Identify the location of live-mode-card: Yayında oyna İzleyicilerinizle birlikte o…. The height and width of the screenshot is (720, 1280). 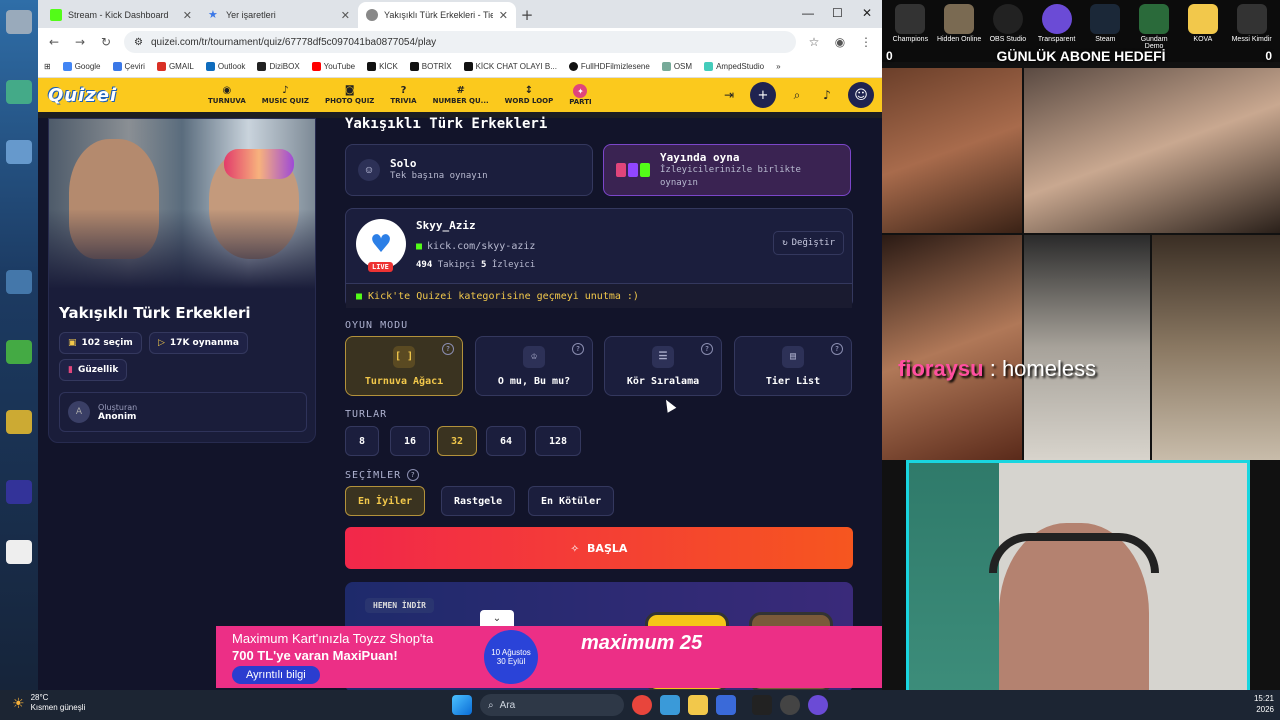
(727, 170).